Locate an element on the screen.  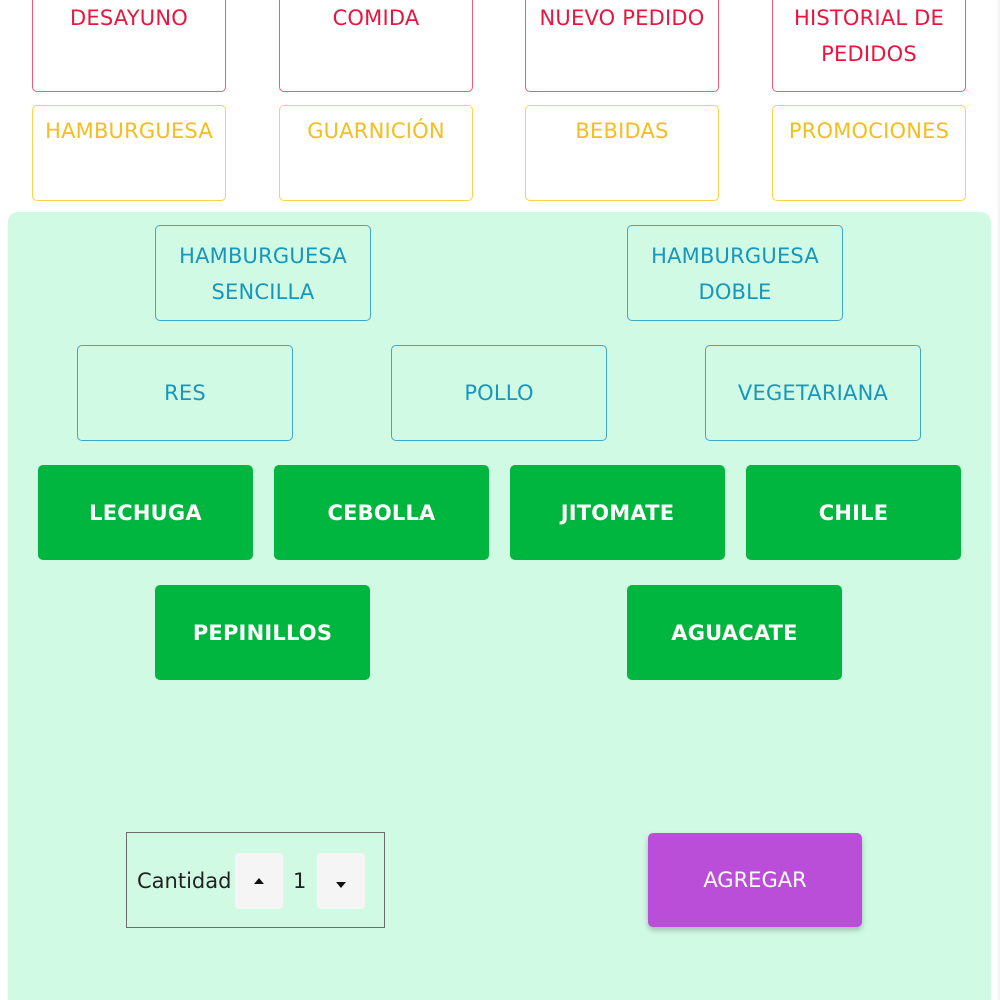
ingredient-lechuga-label: LECHUGA is located at coordinates (145, 512).